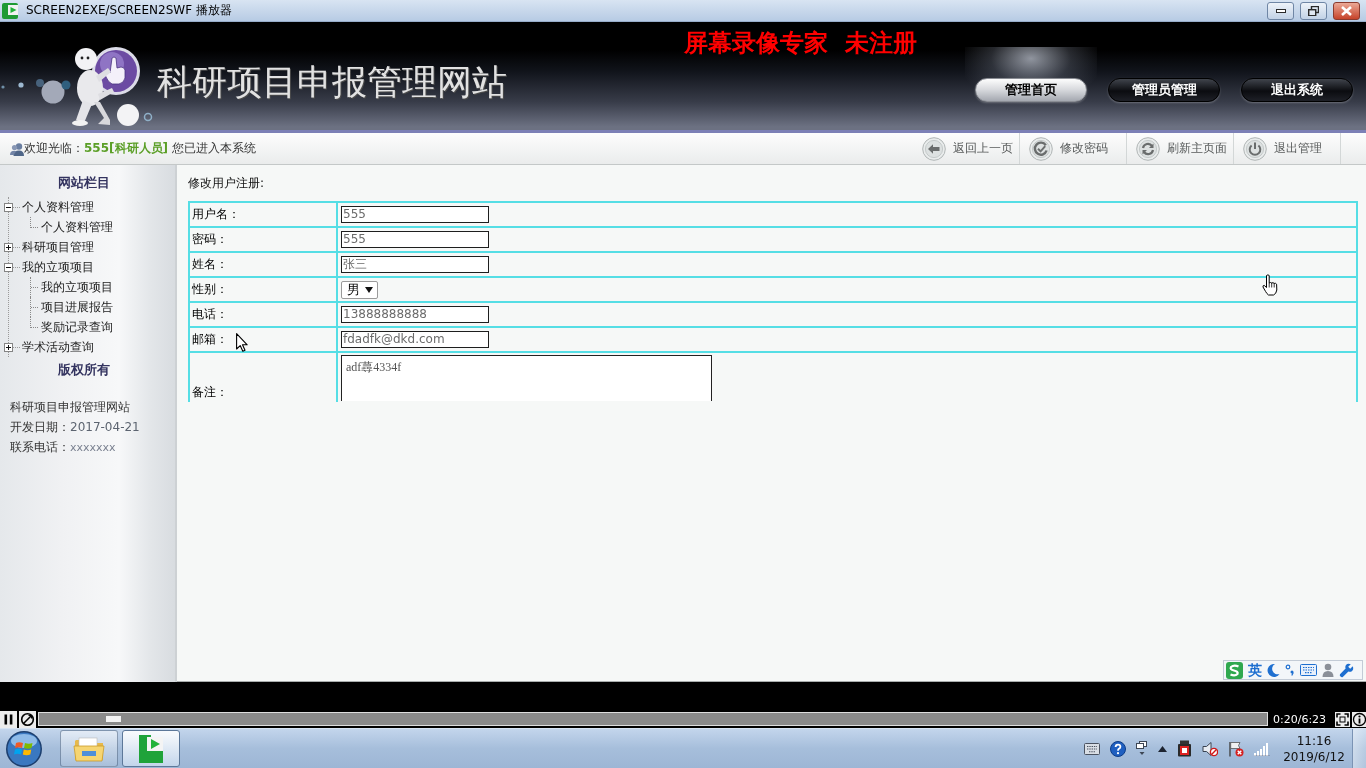 The image size is (1366, 768). What do you see at coordinates (58, 247) in the screenshot?
I see `menu-item: 科研项目管理` at bounding box center [58, 247].